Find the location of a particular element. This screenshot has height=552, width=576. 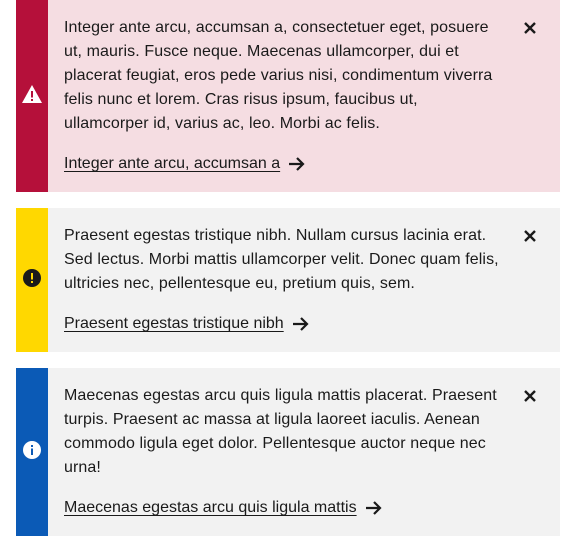

alert-link-row: Maecenas egestas arcu quis ligula mattis is located at coordinates (304, 508).